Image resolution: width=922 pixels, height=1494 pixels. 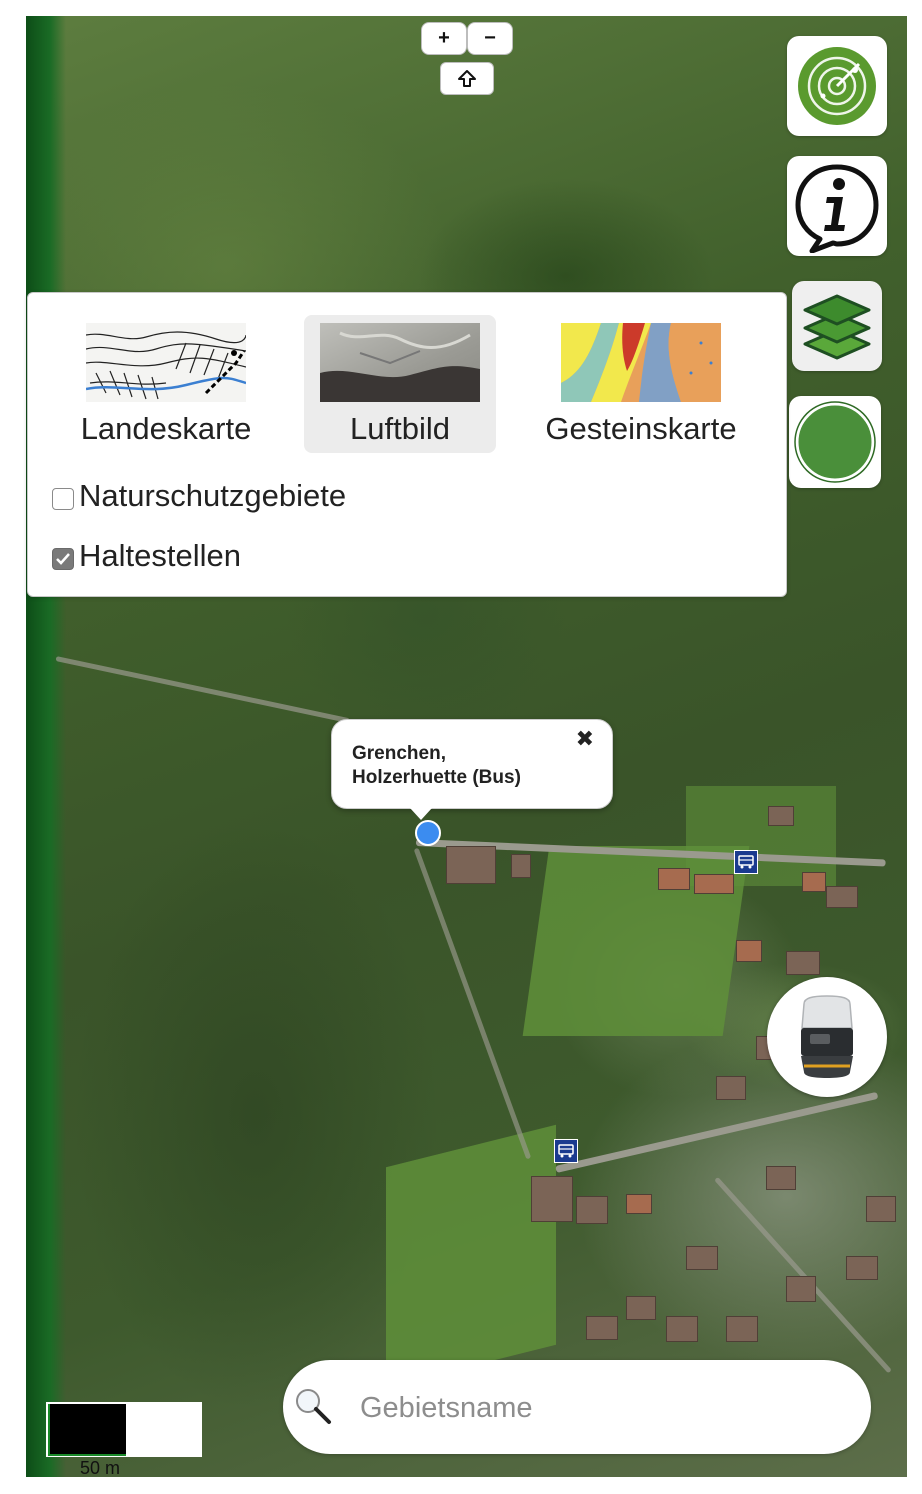 I want to click on landeskarte-thumbnail, so click(x=166, y=362).